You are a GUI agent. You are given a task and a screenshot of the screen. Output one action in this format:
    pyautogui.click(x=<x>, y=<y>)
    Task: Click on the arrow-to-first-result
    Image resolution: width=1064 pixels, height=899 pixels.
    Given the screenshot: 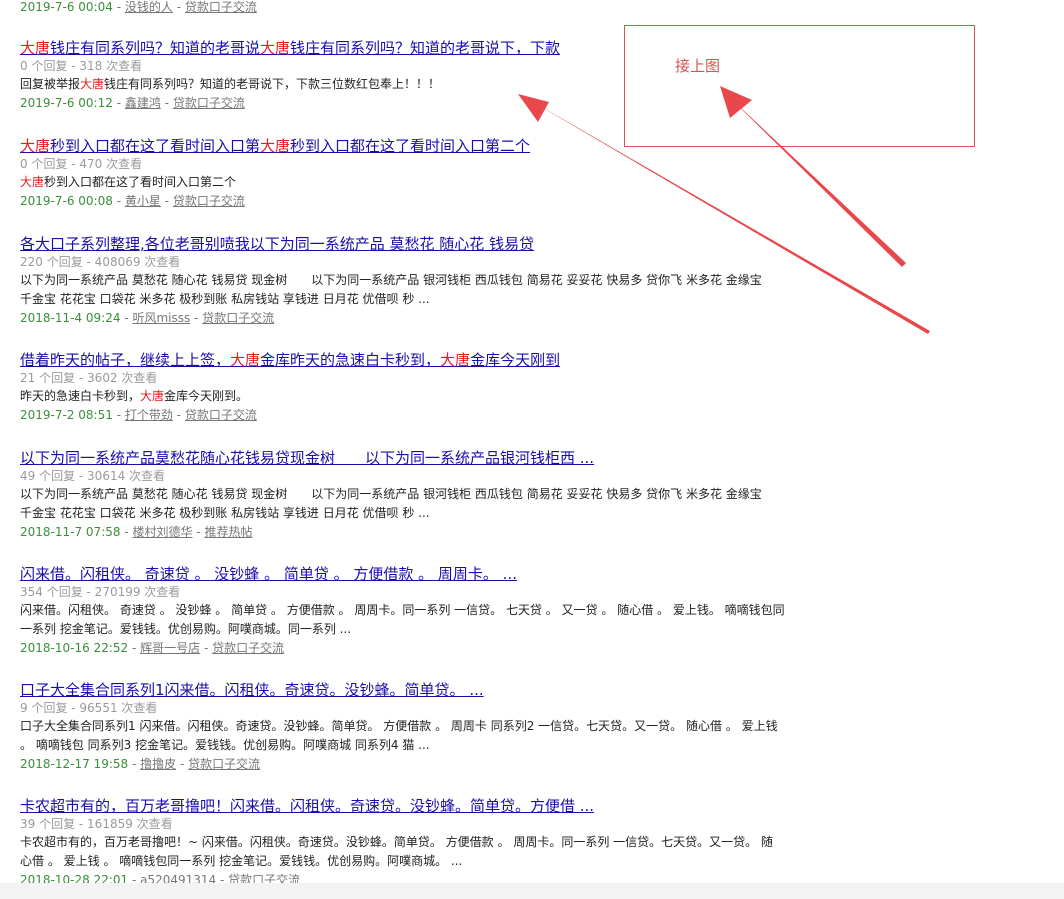 What is the action you would take?
    pyautogui.click(x=724, y=214)
    